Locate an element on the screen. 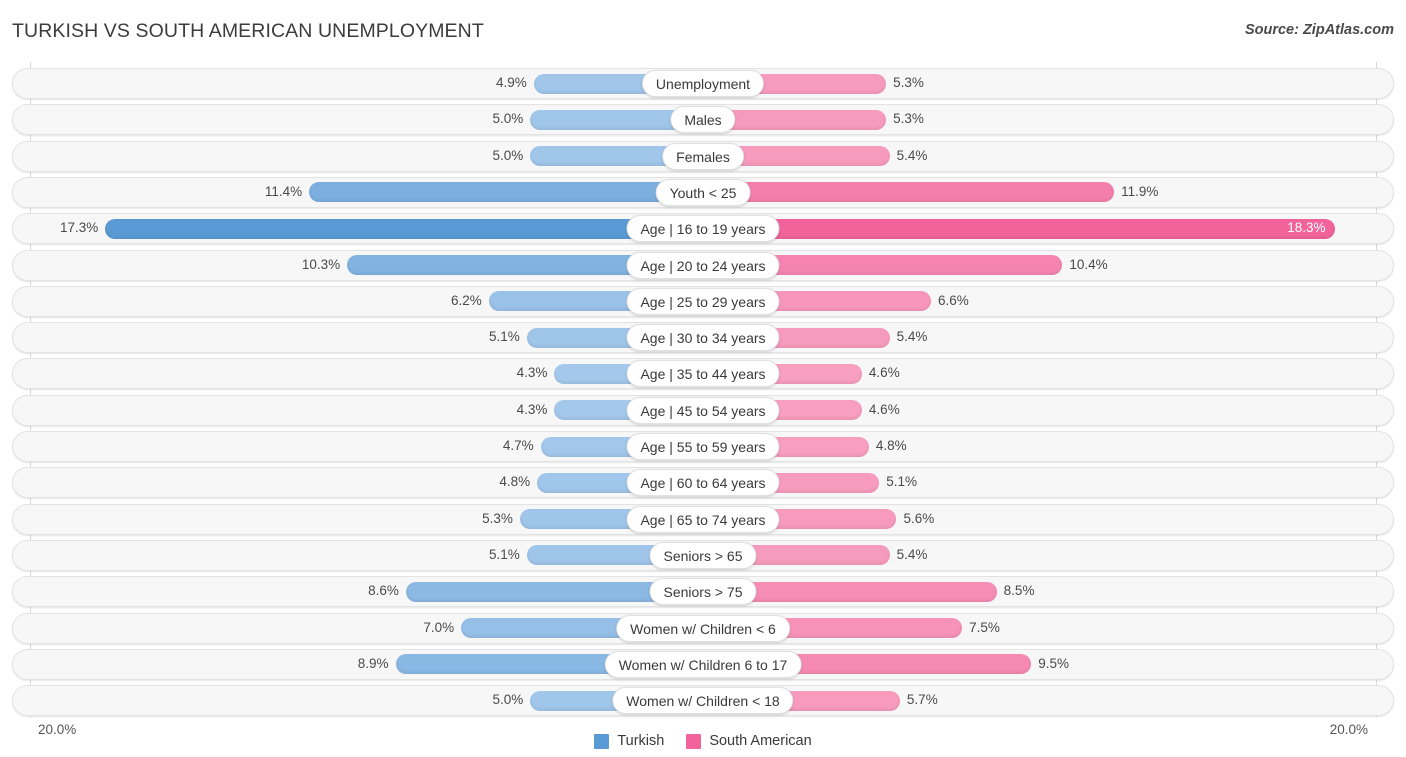 The height and width of the screenshot is (757, 1406). value-label-south-american: 18.3% is located at coordinates (1306, 228).